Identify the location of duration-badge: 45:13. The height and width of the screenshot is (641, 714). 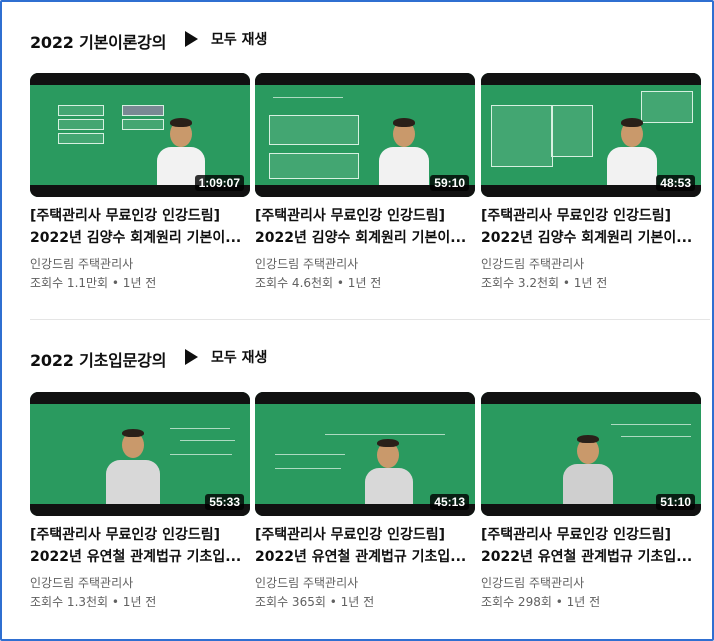
(449, 502).